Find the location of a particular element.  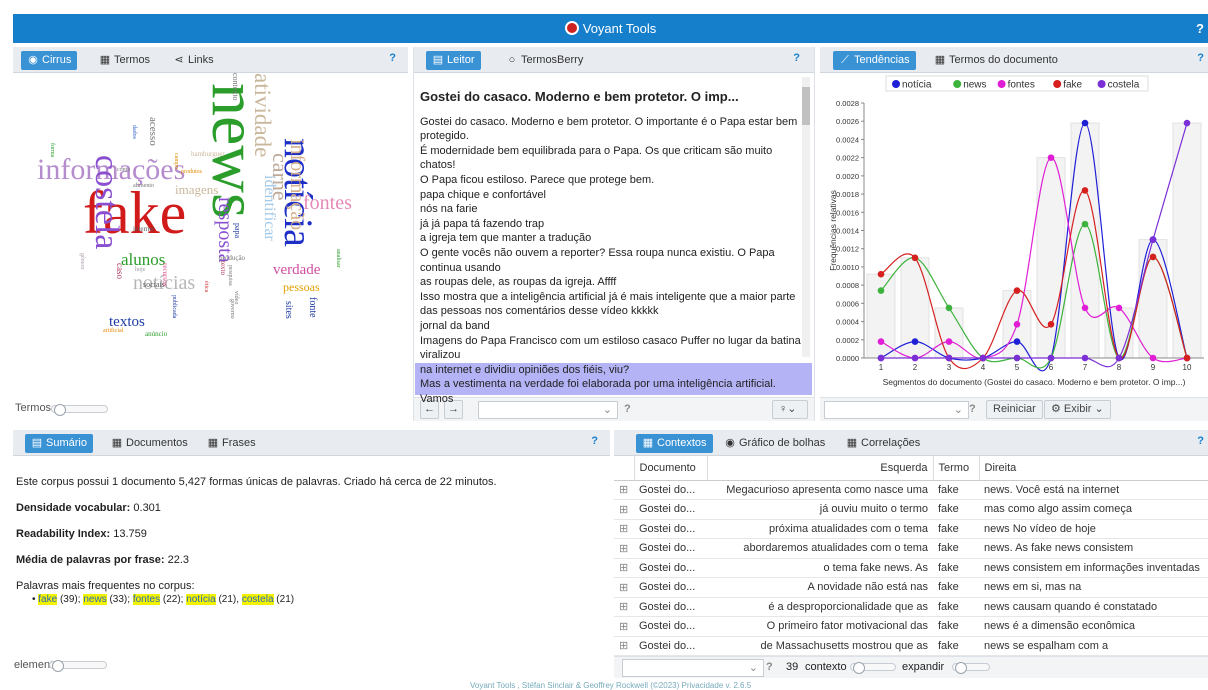

cloud-word: verdade is located at coordinates (296, 270).